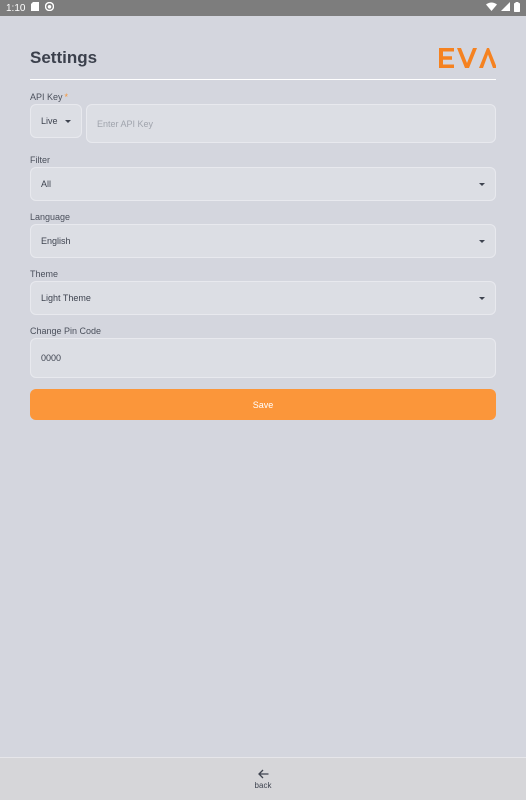 The height and width of the screenshot is (800, 526). Describe the element at coordinates (262, 773) in the screenshot. I see `arrow-left-icon` at that location.